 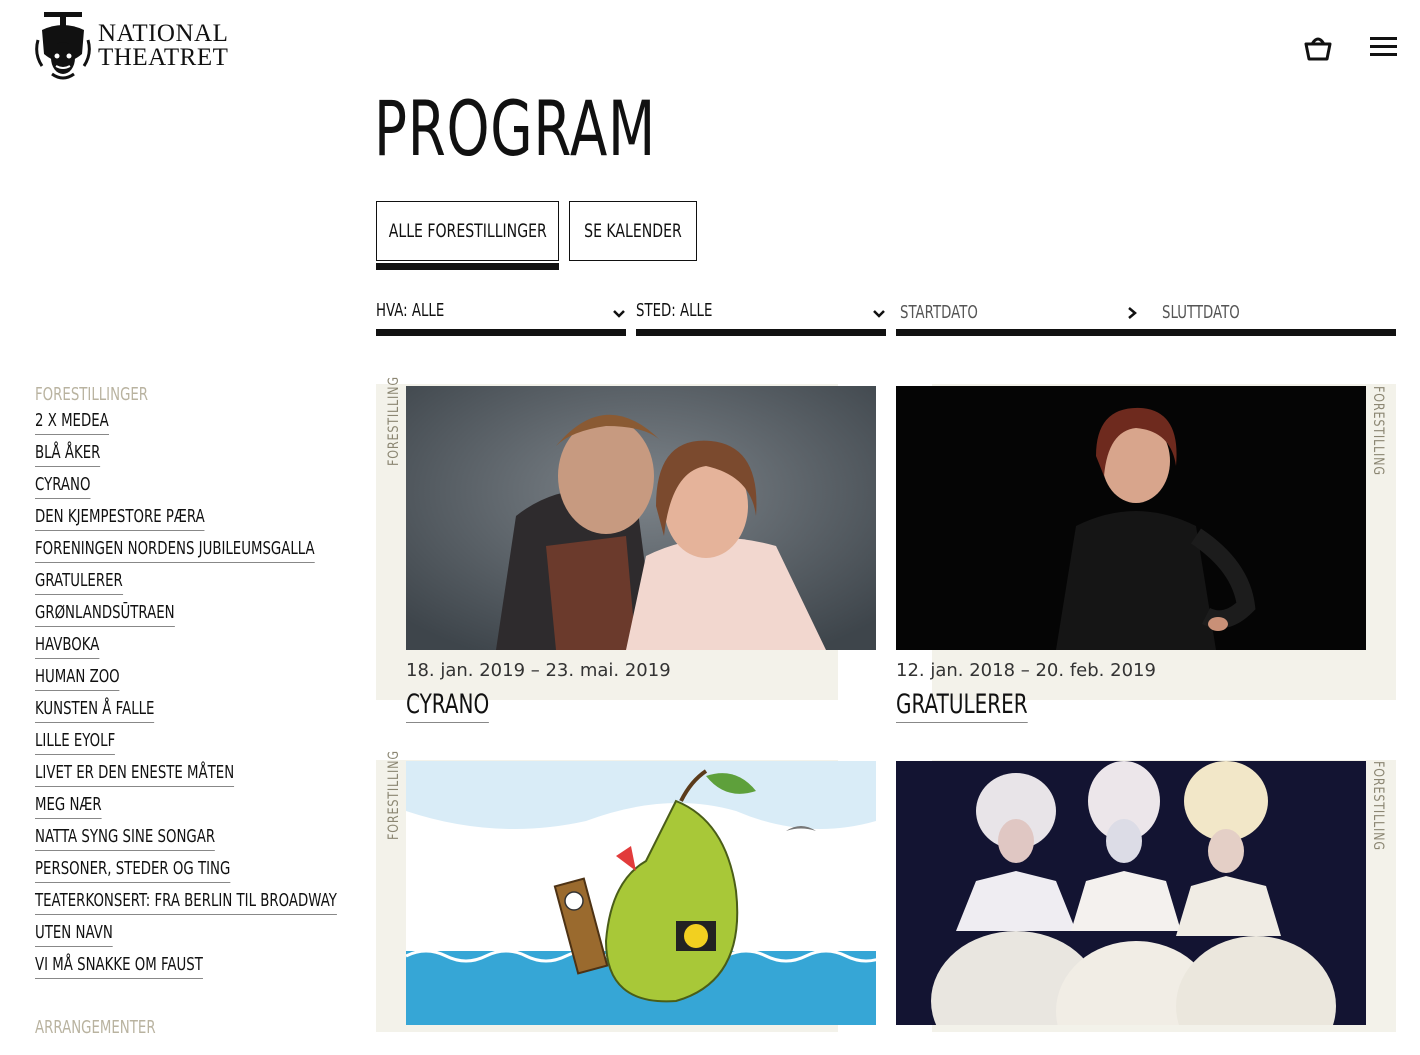 I want to click on card-image-performers, so click(x=1131, y=893).